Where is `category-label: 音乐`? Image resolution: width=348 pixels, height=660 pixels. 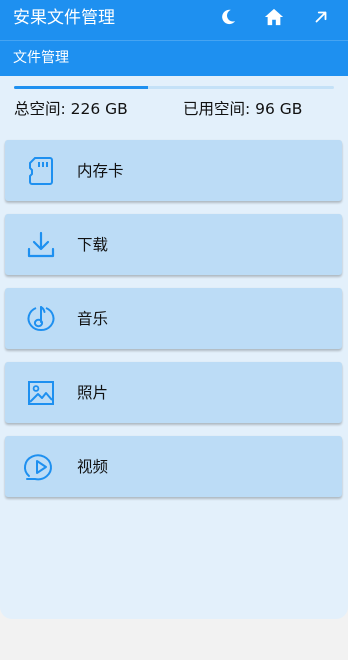
category-label: 音乐 is located at coordinates (93, 319).